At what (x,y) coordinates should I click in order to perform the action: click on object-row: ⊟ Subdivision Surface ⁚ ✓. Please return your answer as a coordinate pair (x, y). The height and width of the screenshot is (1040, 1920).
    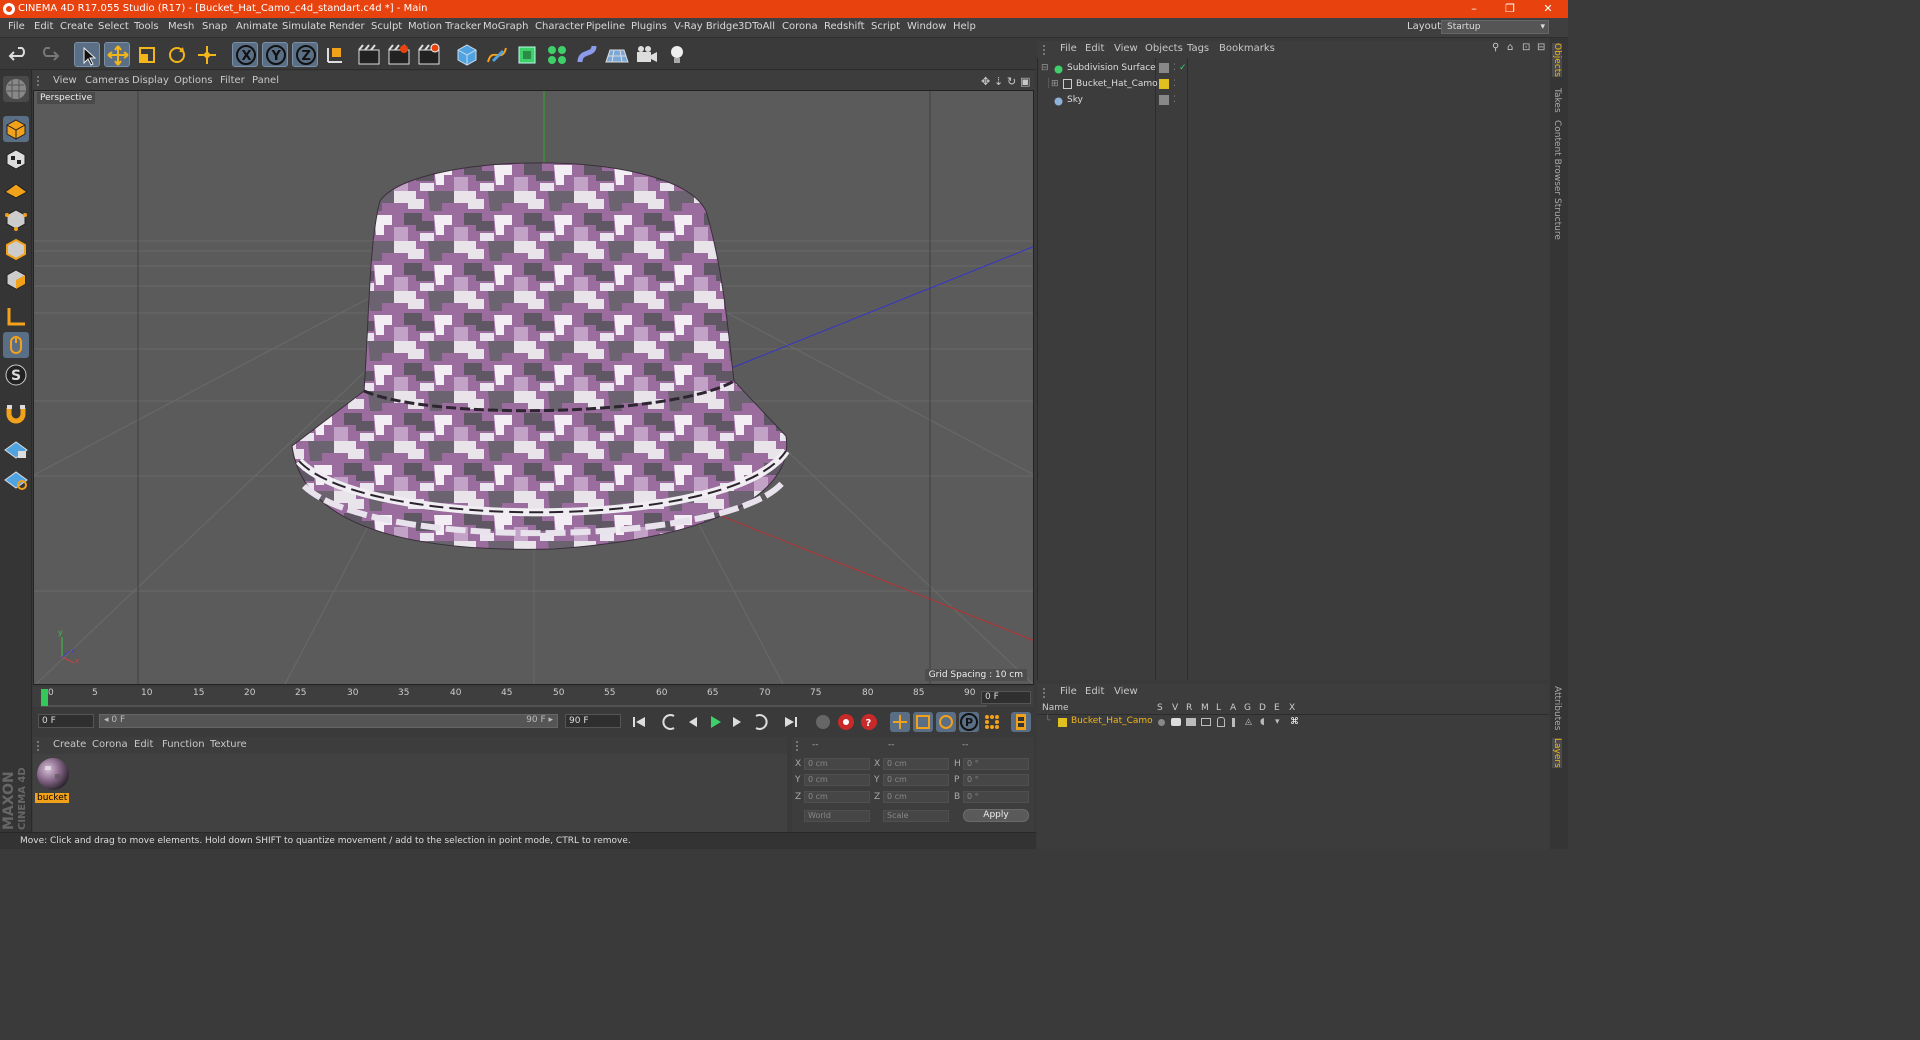
    Looking at the image, I should click on (1294, 68).